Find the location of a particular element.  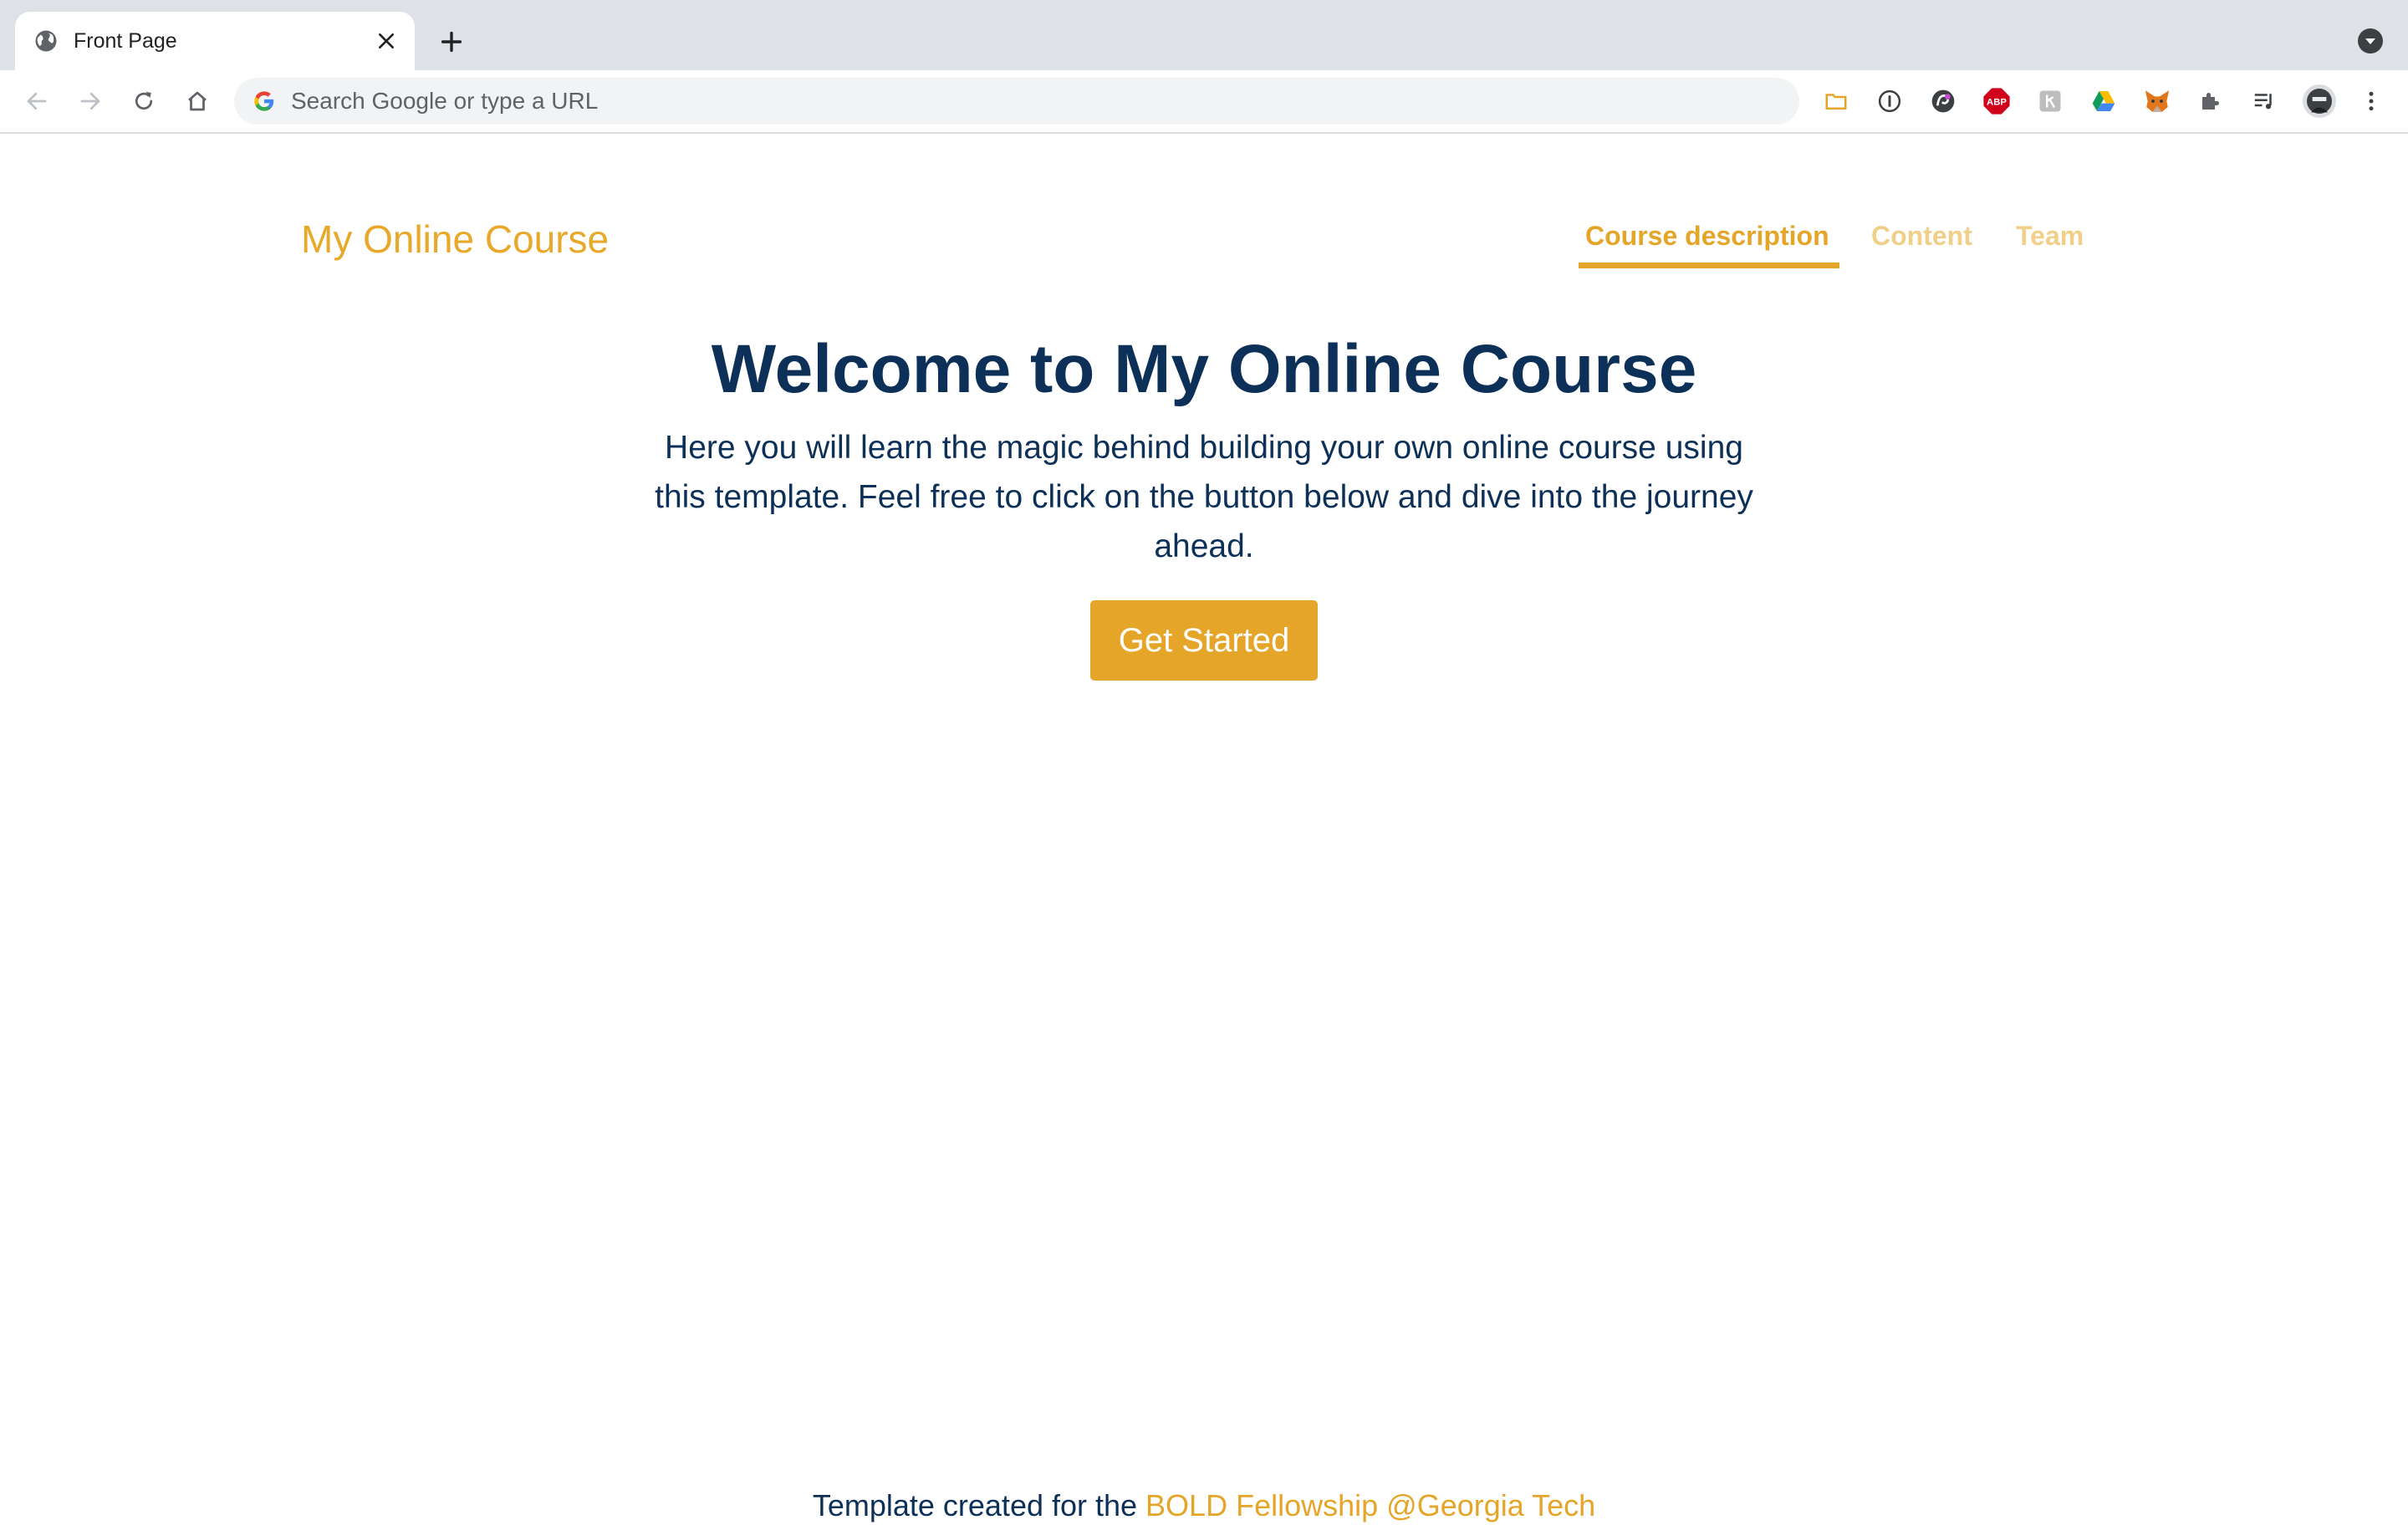

nav-team: Team is located at coordinates (2050, 235).